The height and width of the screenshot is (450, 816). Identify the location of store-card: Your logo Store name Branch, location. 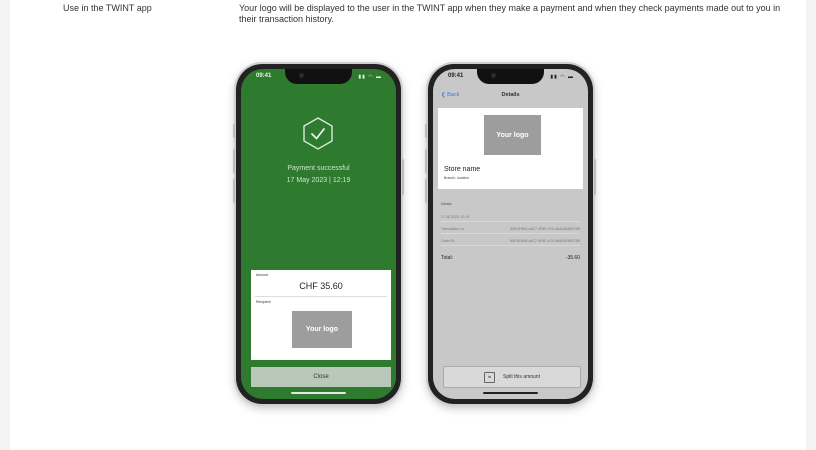
(510, 148).